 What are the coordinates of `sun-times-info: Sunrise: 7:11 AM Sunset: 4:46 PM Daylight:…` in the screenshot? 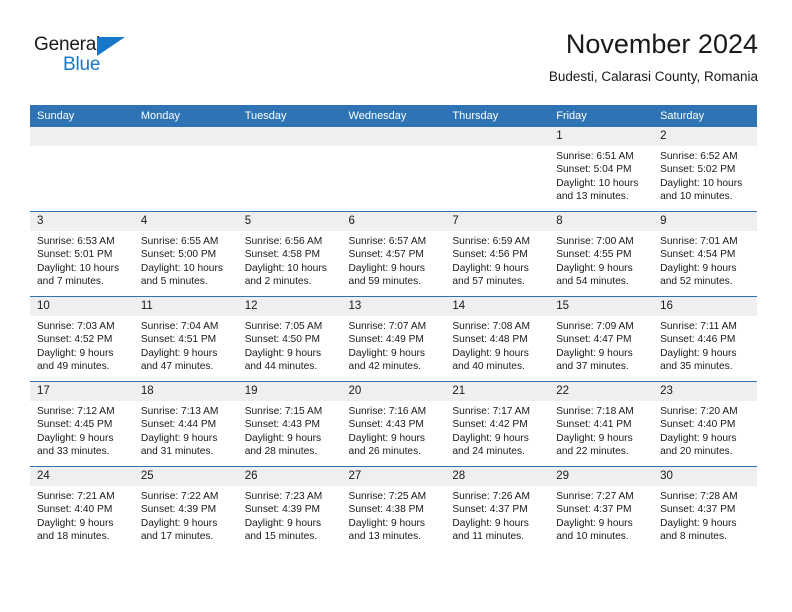 It's located at (705, 345).